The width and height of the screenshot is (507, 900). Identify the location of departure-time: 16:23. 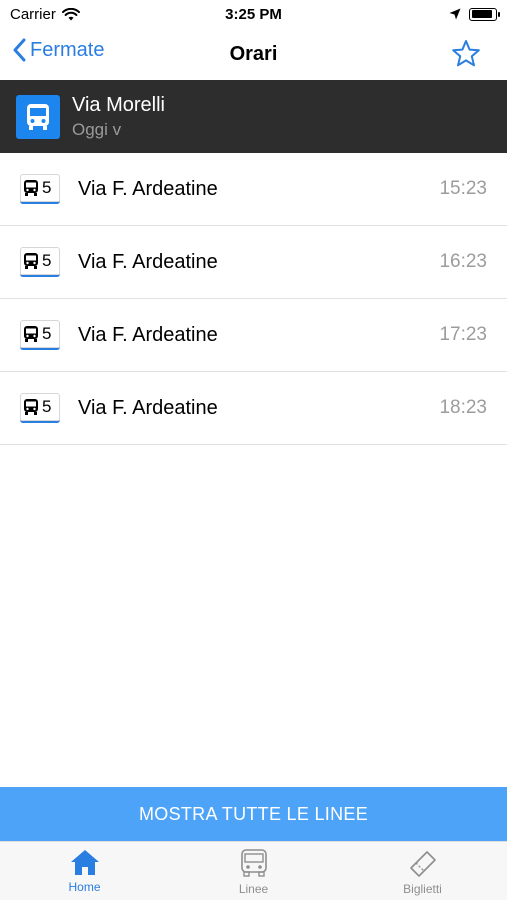
(463, 261).